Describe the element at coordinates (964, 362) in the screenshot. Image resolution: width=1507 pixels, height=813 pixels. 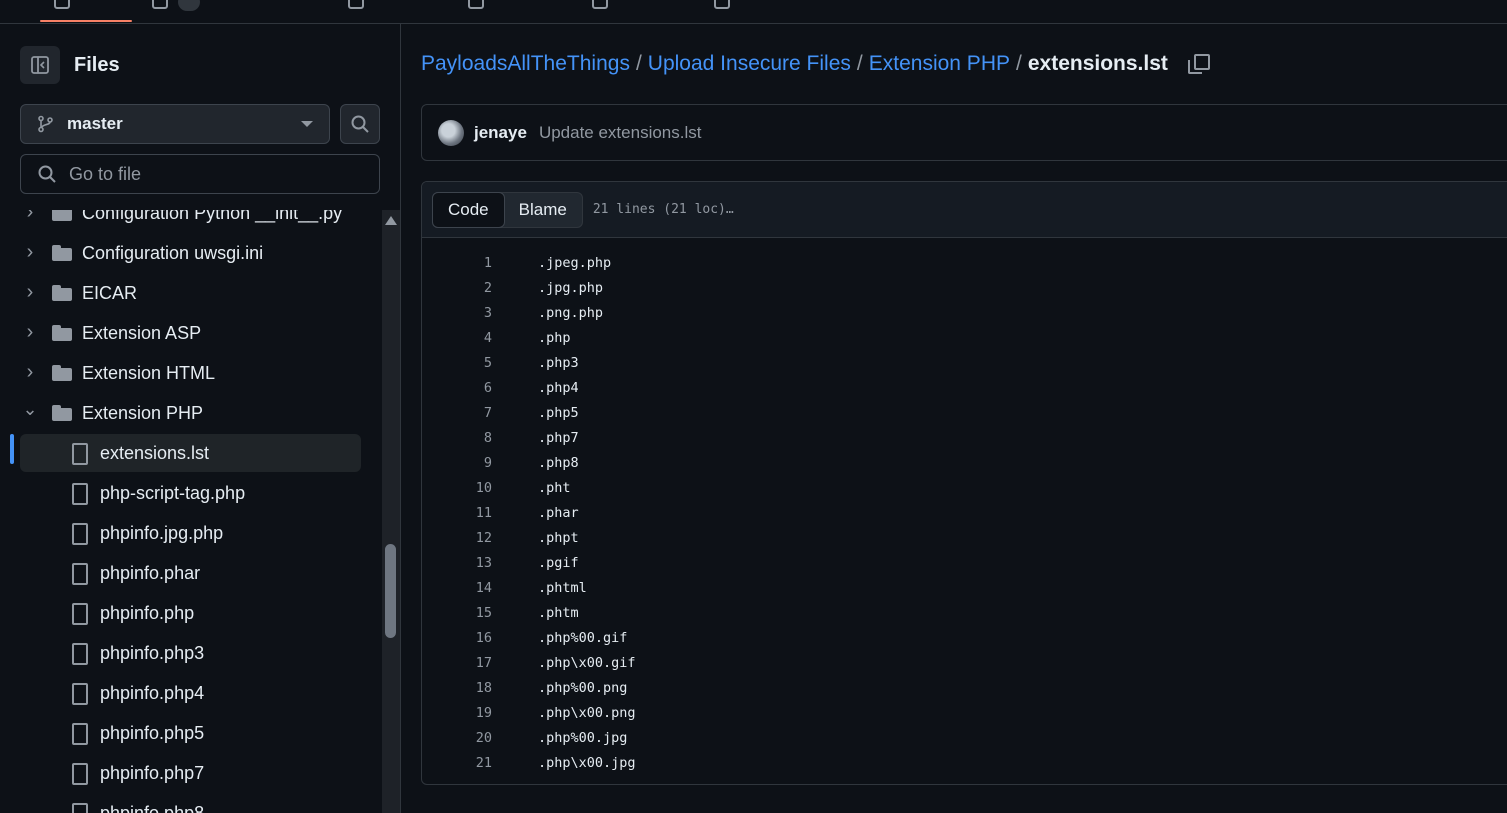
I see `code-line: 5 .php3` at that location.